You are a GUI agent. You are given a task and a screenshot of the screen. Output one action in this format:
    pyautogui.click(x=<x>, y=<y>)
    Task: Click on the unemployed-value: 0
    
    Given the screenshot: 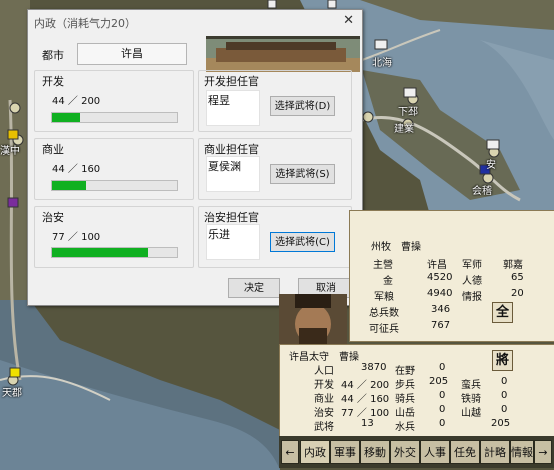 What is the action you would take?
    pyautogui.click(x=442, y=367)
    